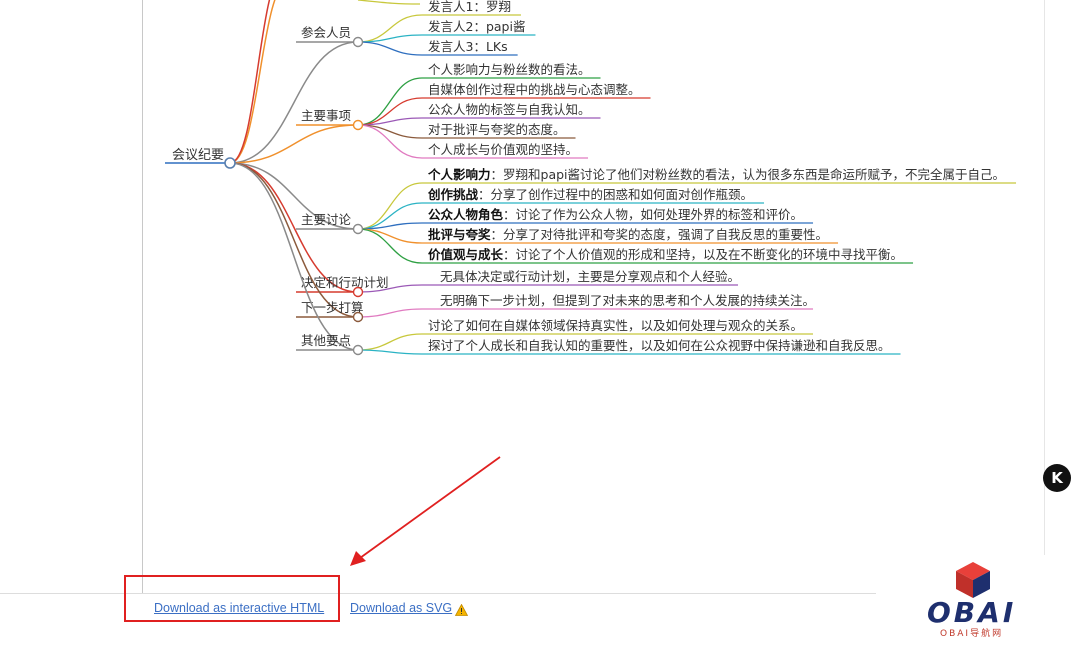 The height and width of the screenshot is (645, 1080). What do you see at coordinates (659, 345) in the screenshot?
I see `item-text: 探讨了个人成长和自我认知的重要性，以及如何在公众视野中保持谦逊和自我反思。` at bounding box center [659, 345].